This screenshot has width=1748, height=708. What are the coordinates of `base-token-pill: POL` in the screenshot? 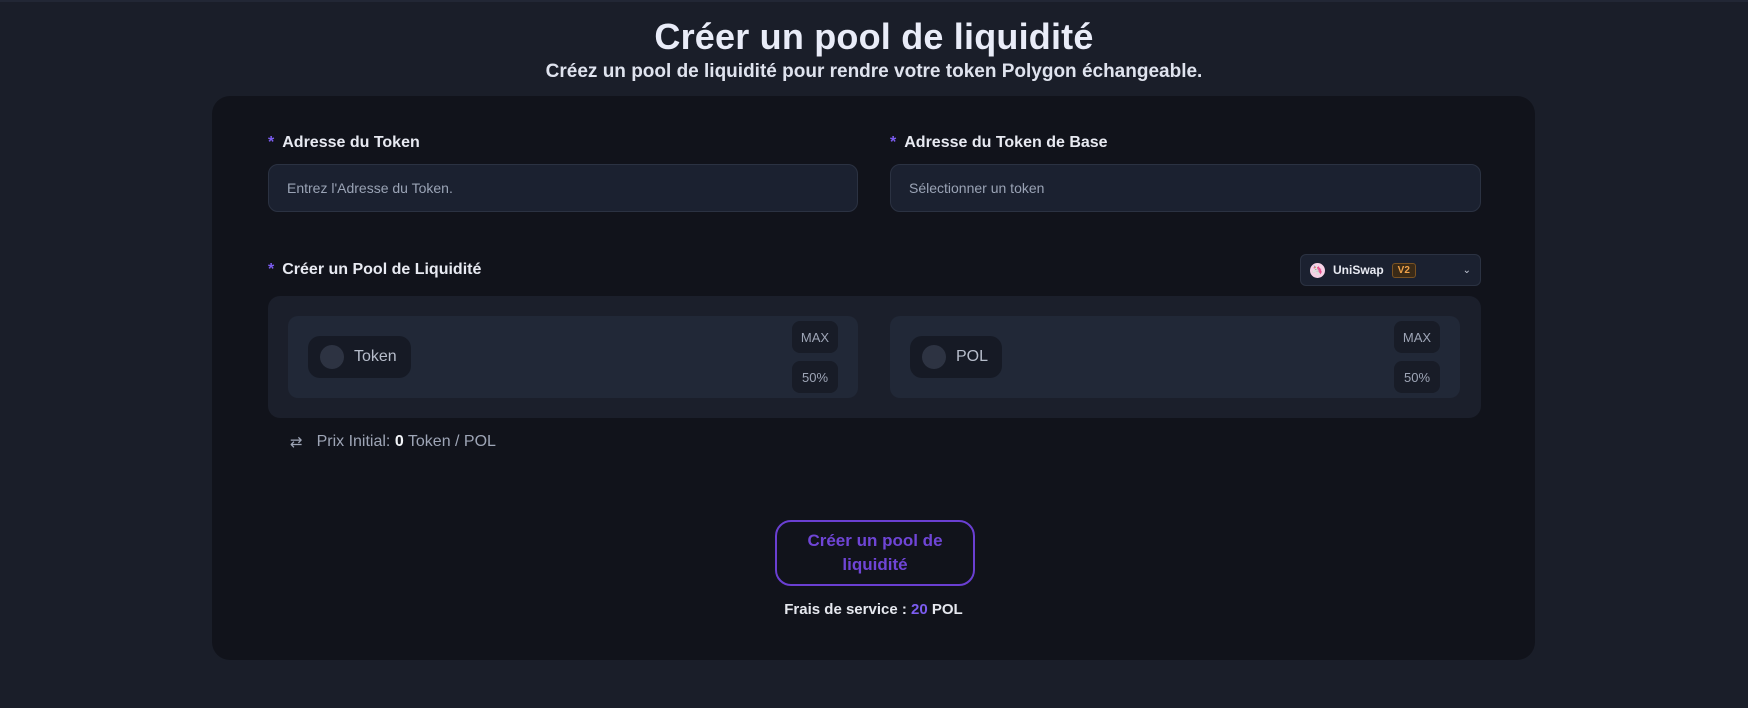 It's located at (956, 357).